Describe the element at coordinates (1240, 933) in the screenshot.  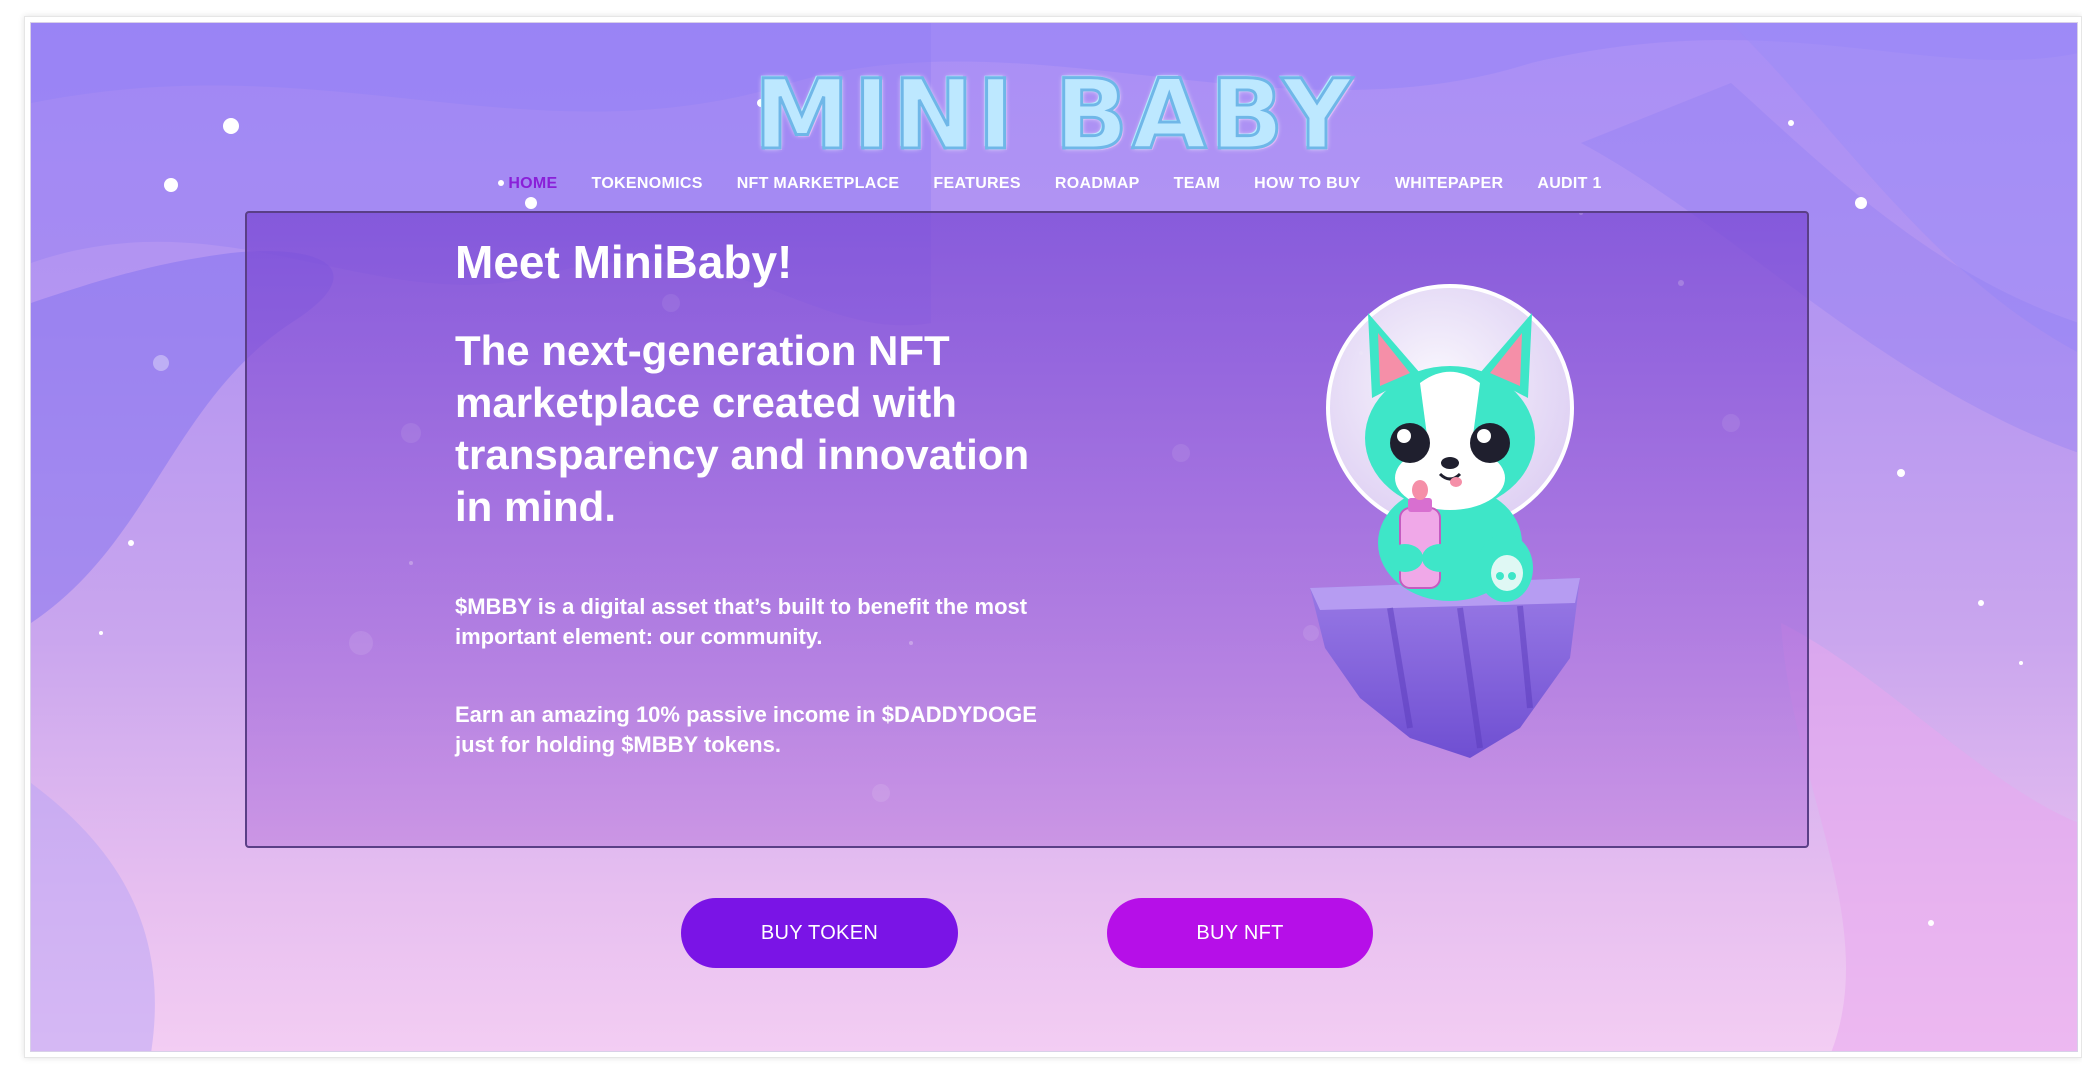
I see `buy-nft-button: BUY NFT` at that location.